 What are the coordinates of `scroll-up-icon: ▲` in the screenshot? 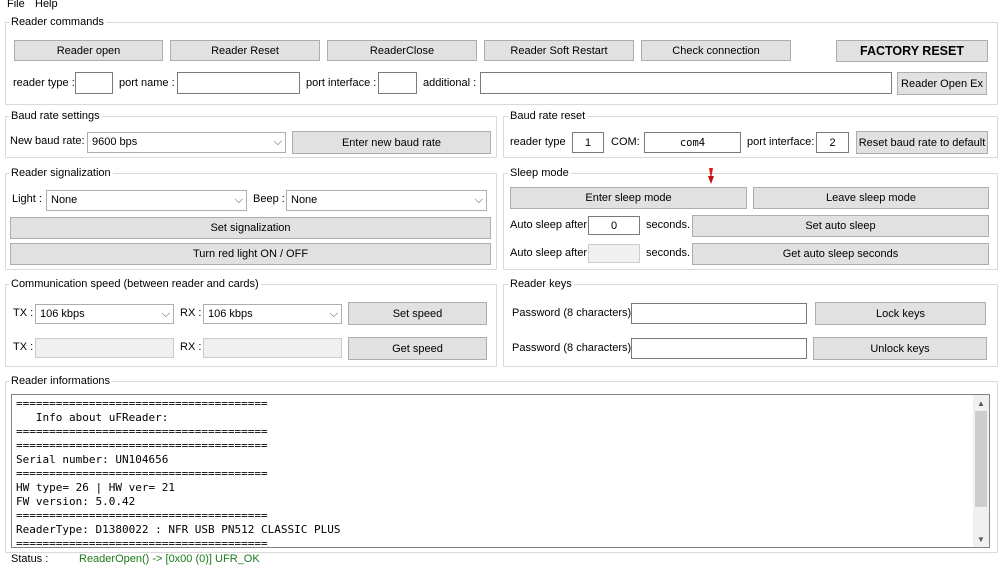 It's located at (981, 403).